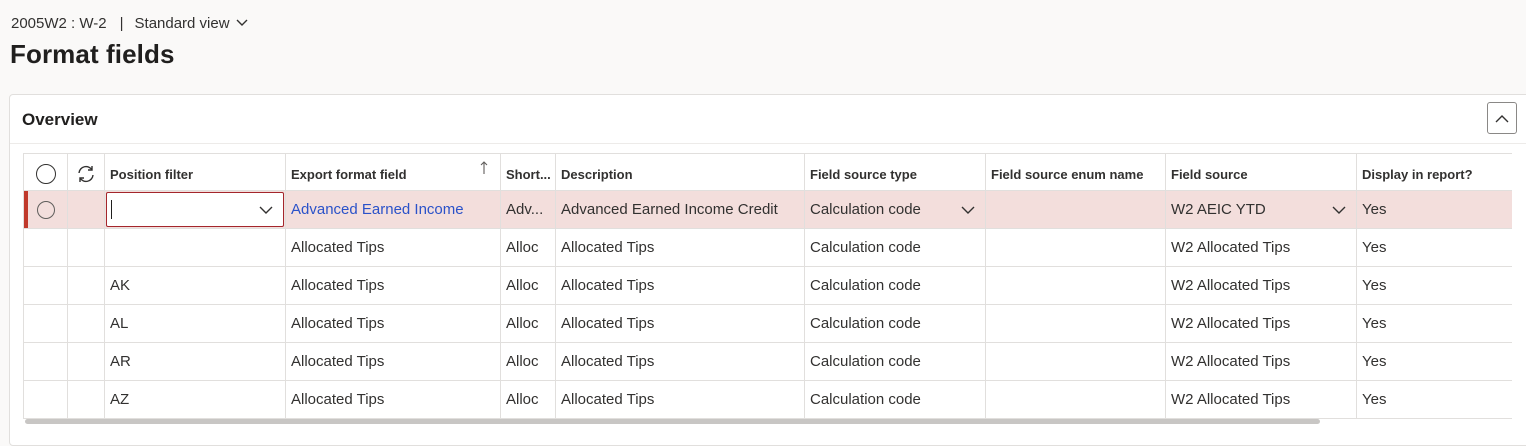 Image resolution: width=1526 pixels, height=446 pixels. What do you see at coordinates (349, 174) in the screenshot?
I see `column-header-label: Export format field` at bounding box center [349, 174].